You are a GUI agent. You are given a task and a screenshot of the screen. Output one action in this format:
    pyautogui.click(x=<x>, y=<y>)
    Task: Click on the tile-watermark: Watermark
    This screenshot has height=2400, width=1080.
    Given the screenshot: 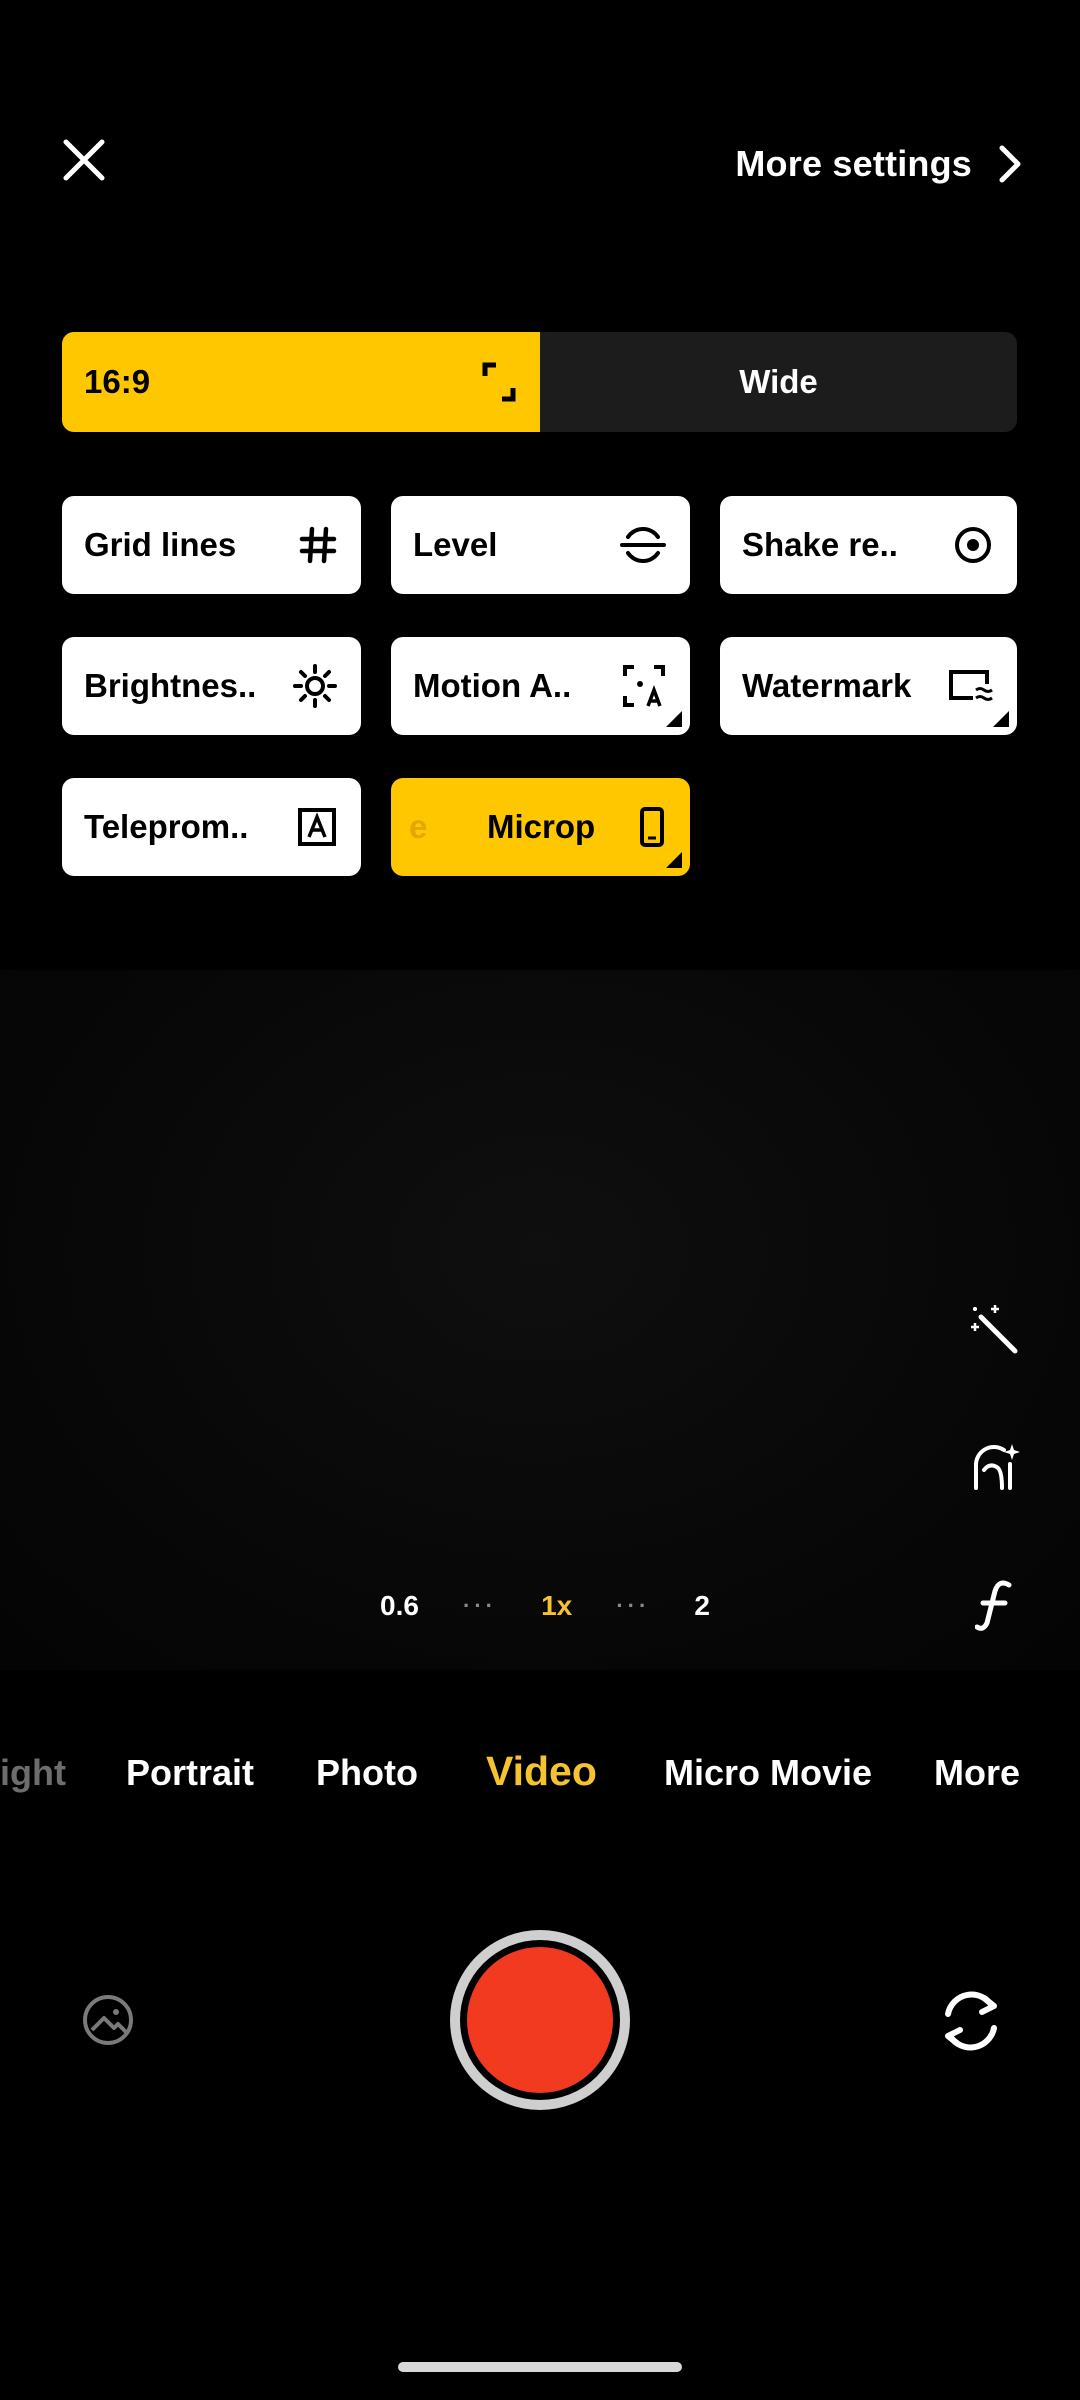 What is the action you would take?
    pyautogui.click(x=868, y=686)
    